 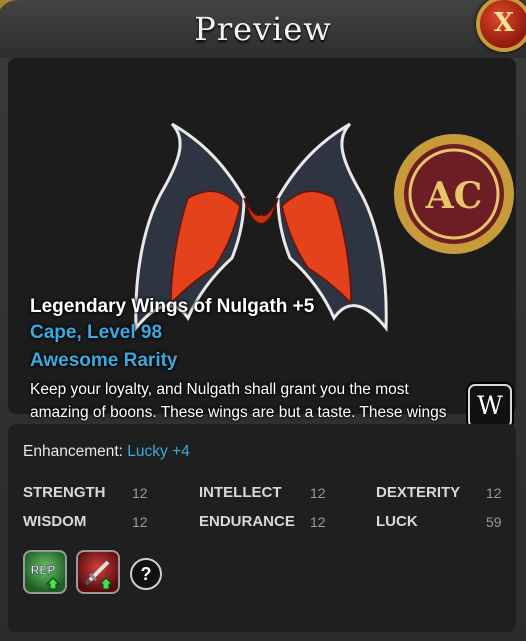 I want to click on stat-dexterity-value: 12, so click(x=494, y=493).